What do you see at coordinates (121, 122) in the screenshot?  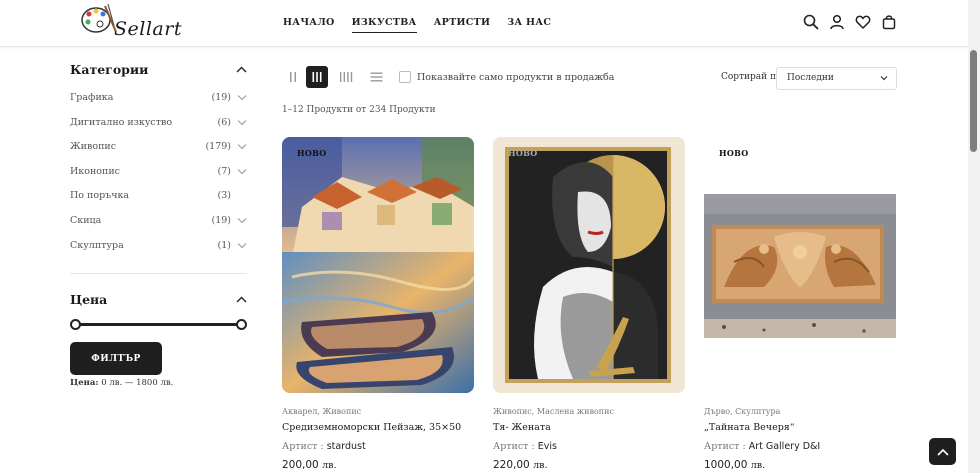 I see `category-label: Дигитално изкуство` at bounding box center [121, 122].